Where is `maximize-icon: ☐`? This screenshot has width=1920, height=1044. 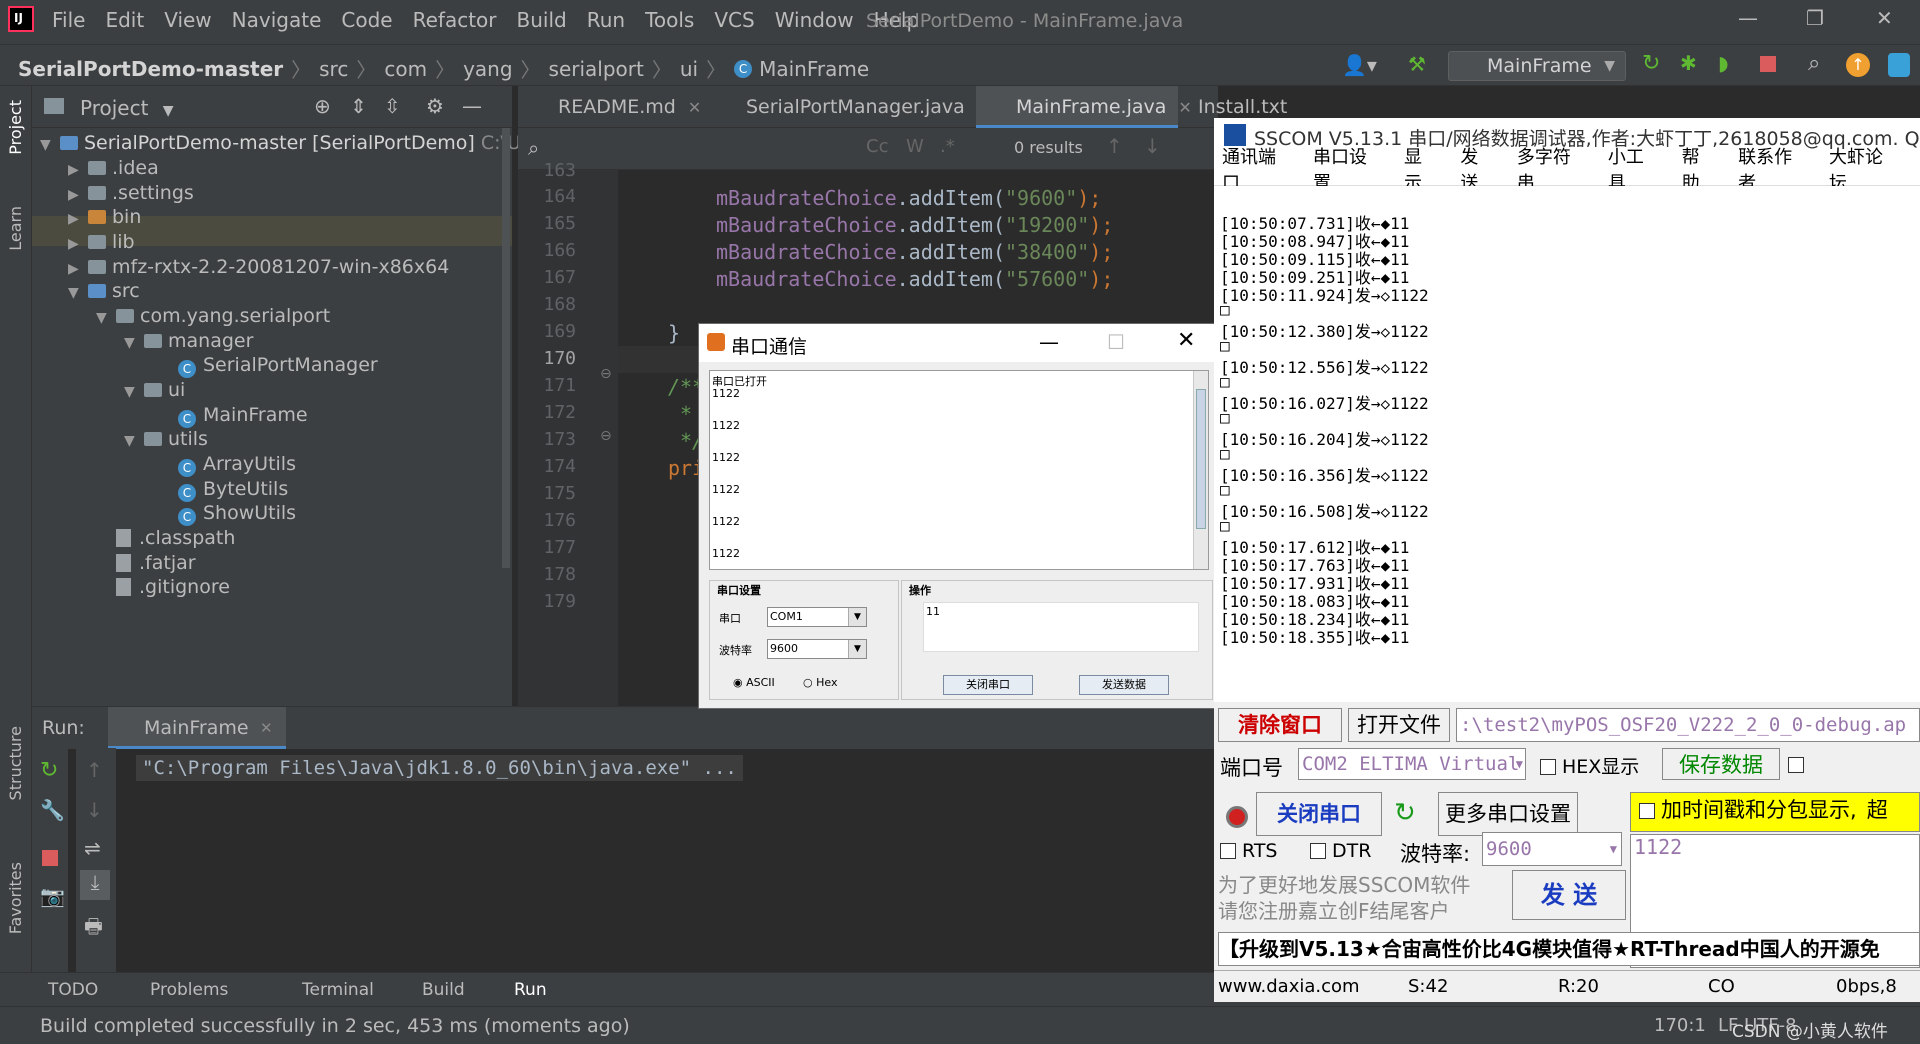 maximize-icon: ☐ is located at coordinates (1116, 342).